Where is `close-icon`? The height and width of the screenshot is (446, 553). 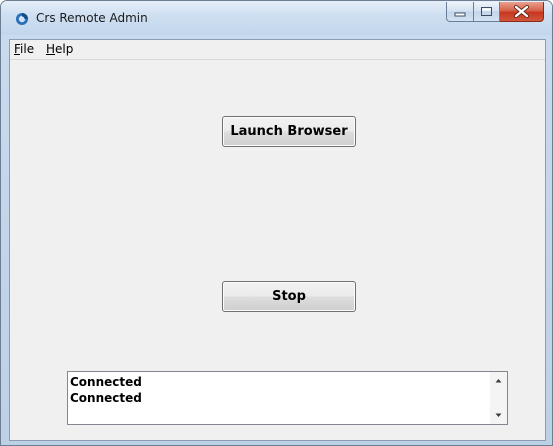
close-icon is located at coordinates (521, 11).